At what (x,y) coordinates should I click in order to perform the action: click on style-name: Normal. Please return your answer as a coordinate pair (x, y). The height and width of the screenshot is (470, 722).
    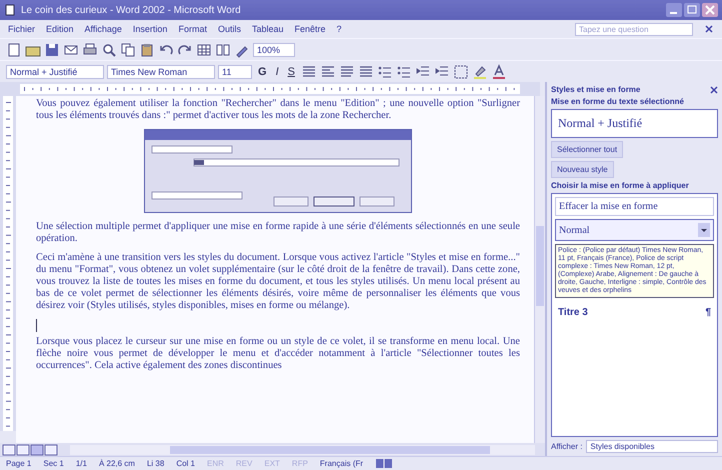
    Looking at the image, I should click on (574, 230).